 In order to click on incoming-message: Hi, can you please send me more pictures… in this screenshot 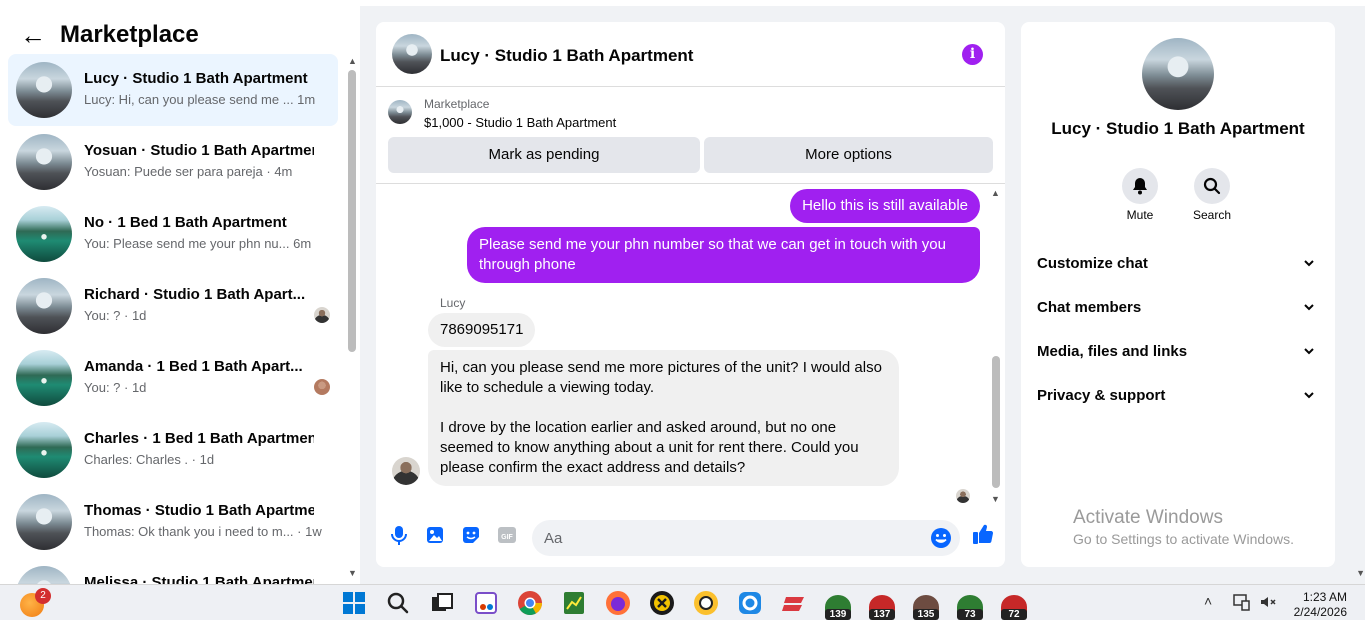, I will do `click(663, 418)`.